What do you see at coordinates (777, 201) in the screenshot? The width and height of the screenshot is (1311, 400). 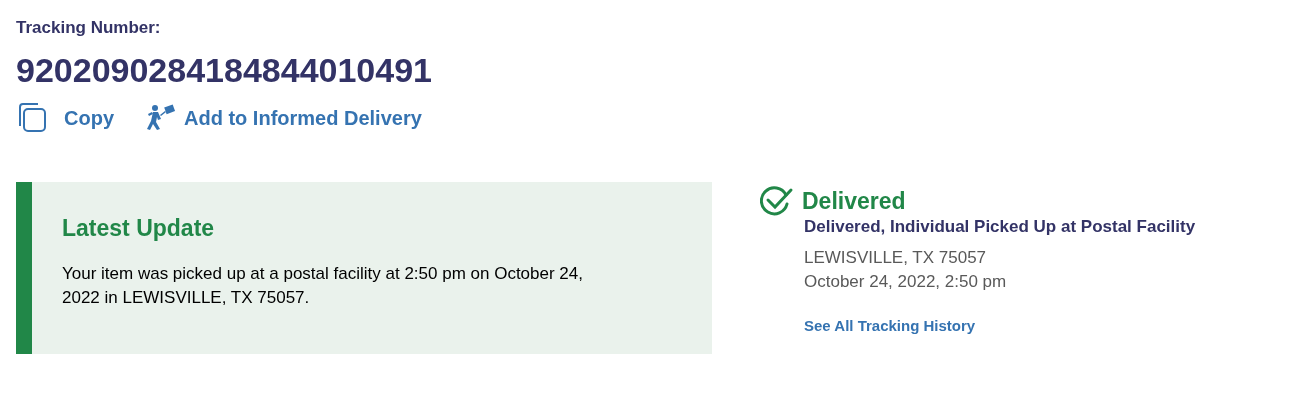 I see `check-circle-icon` at bounding box center [777, 201].